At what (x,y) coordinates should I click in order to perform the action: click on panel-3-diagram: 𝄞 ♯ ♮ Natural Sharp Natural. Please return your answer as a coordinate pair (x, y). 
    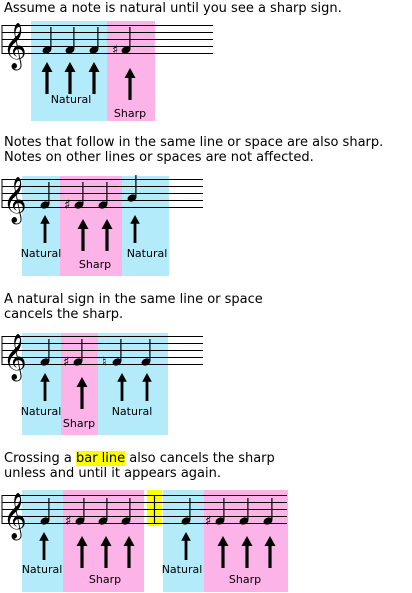
    Looking at the image, I should click on (102, 384).